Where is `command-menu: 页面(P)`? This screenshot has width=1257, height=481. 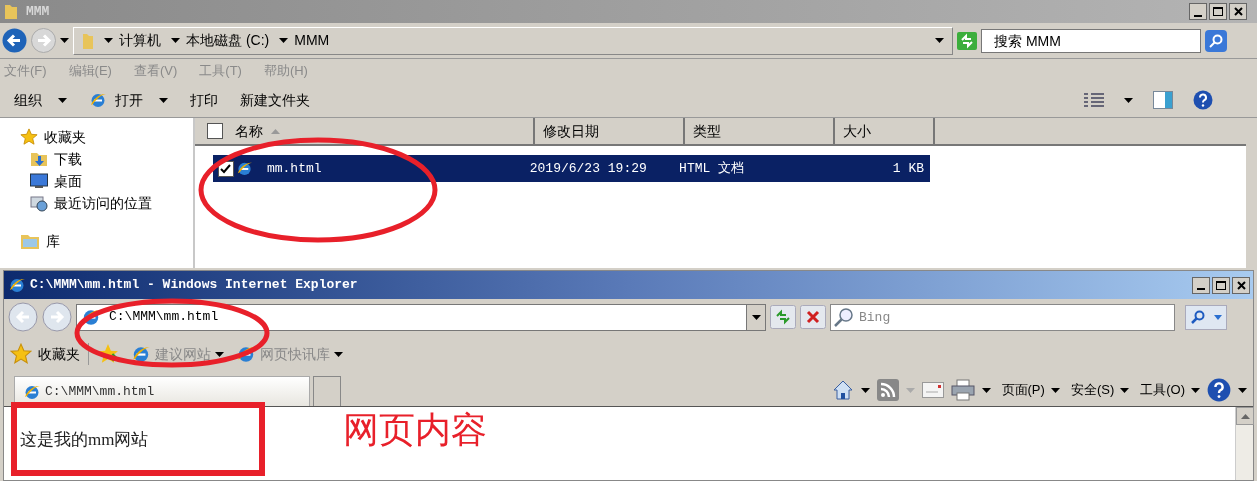 command-menu: 页面(P) is located at coordinates (1030, 390).